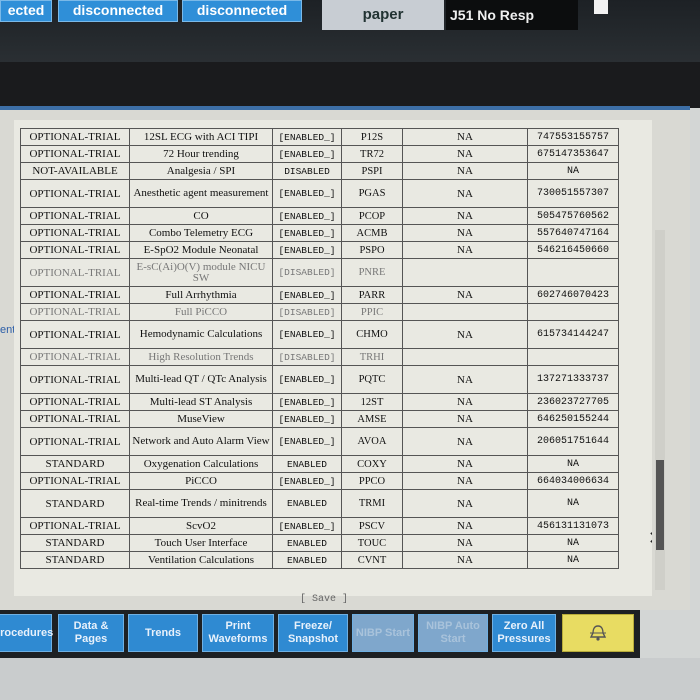 The height and width of the screenshot is (700, 700). I want to click on description-cell: Network and Auto Alarm View, so click(201, 441).